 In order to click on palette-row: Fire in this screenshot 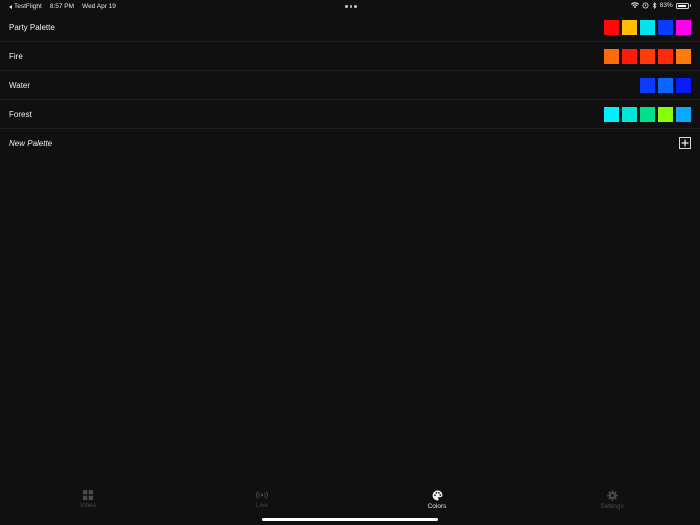, I will do `click(350, 56)`.